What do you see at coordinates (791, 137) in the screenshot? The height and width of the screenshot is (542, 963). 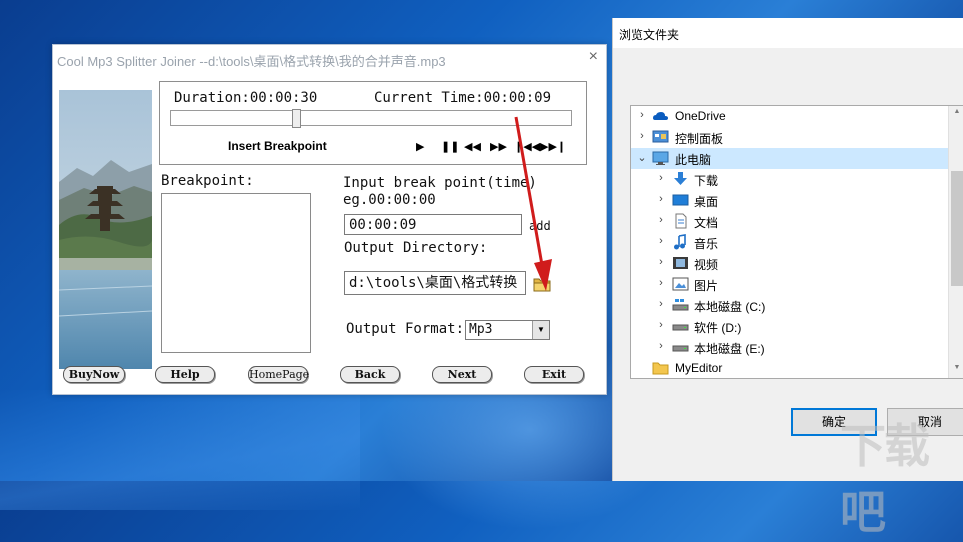 I see `tree-item-control-panel: › 控制面板` at bounding box center [791, 137].